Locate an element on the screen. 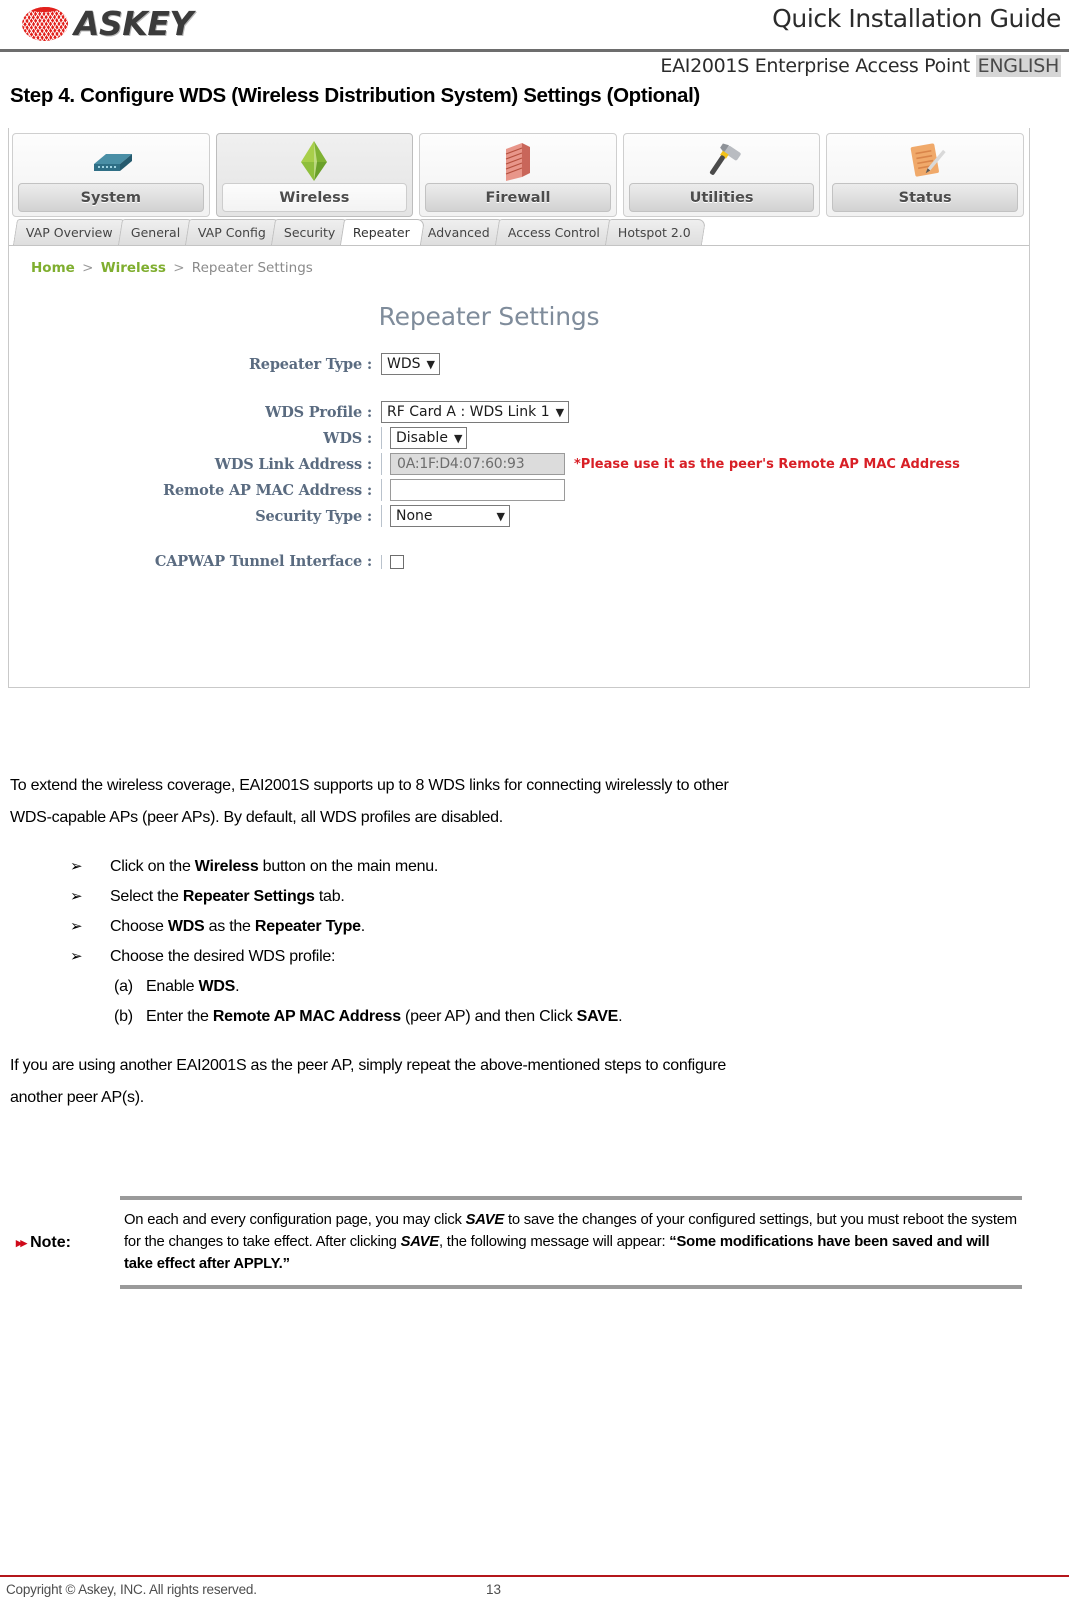 The height and width of the screenshot is (1619, 1069). remote-ap-mac-input is located at coordinates (477, 490).